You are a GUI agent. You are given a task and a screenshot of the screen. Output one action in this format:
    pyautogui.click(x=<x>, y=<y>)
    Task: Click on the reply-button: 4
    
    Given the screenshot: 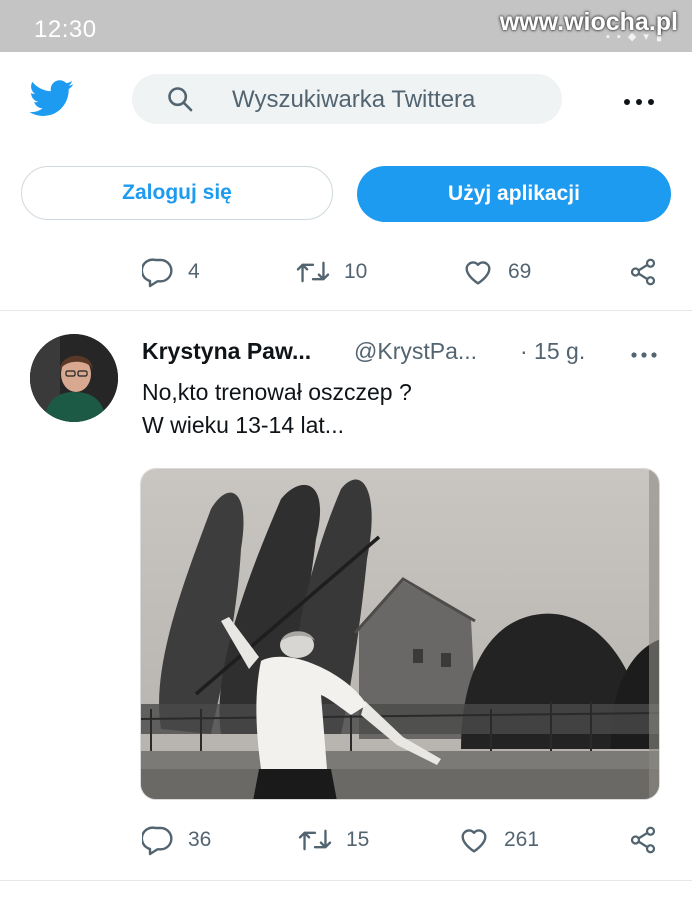 What is the action you would take?
    pyautogui.click(x=171, y=272)
    